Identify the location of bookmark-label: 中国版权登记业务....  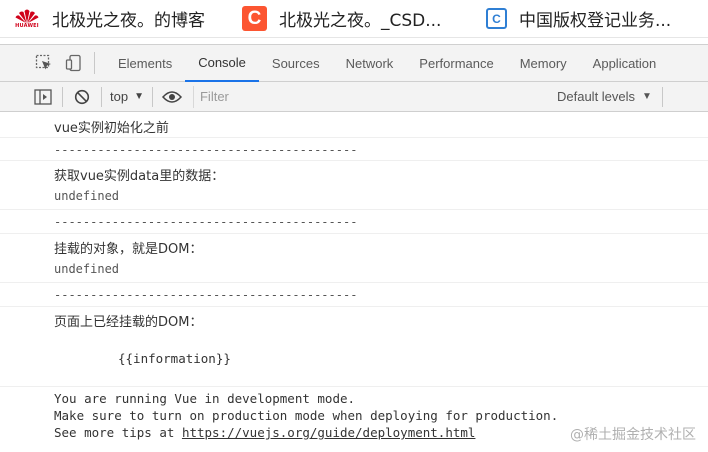
(595, 21).